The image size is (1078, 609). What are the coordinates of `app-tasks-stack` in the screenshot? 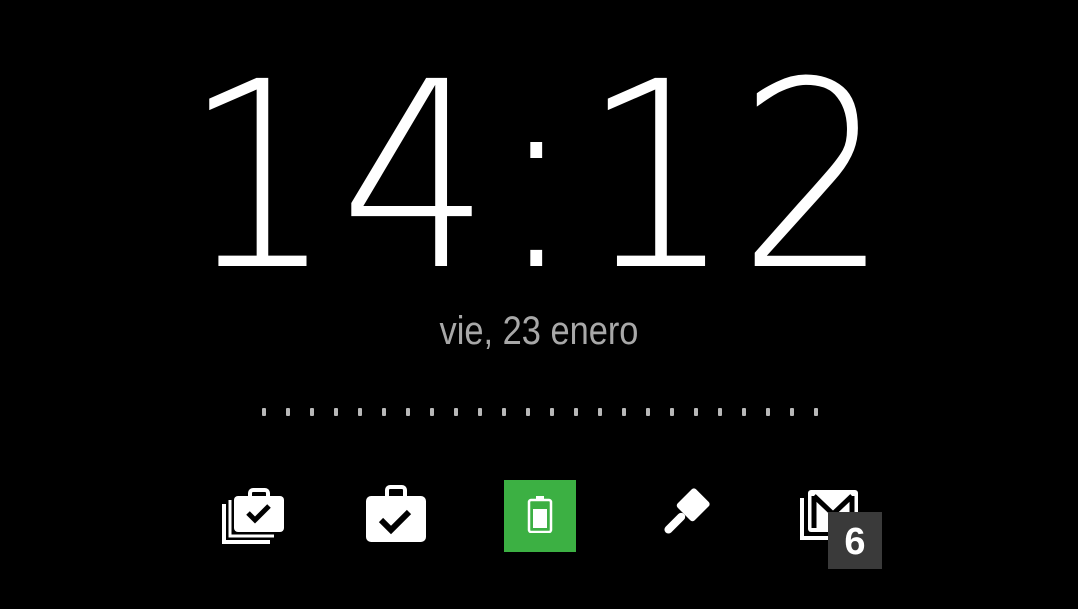 It's located at (252, 516).